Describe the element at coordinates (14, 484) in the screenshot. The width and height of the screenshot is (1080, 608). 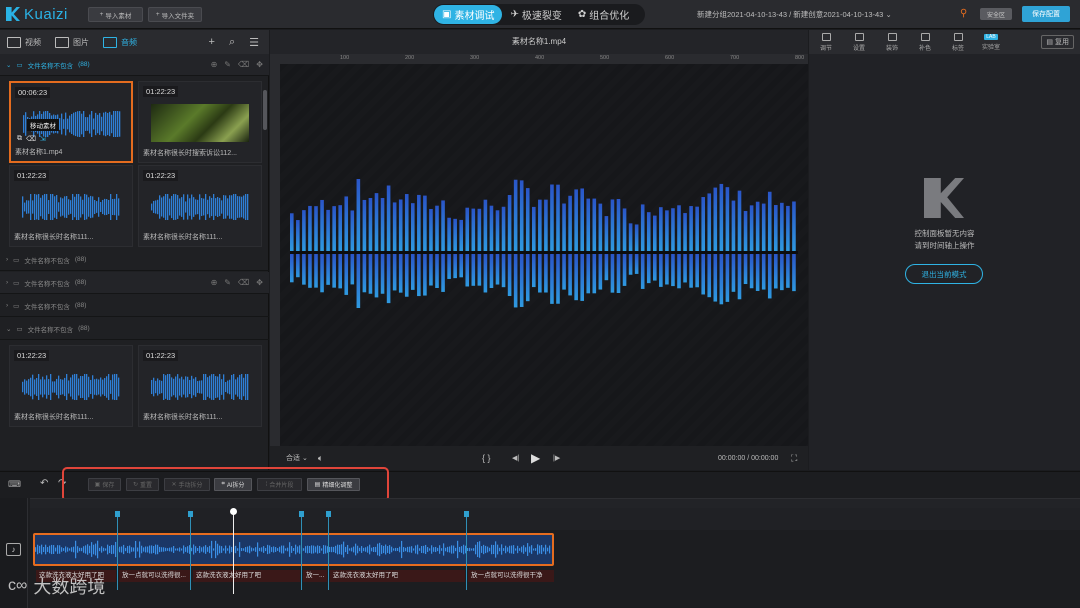
I see `keyboard-icon: ⌨` at that location.